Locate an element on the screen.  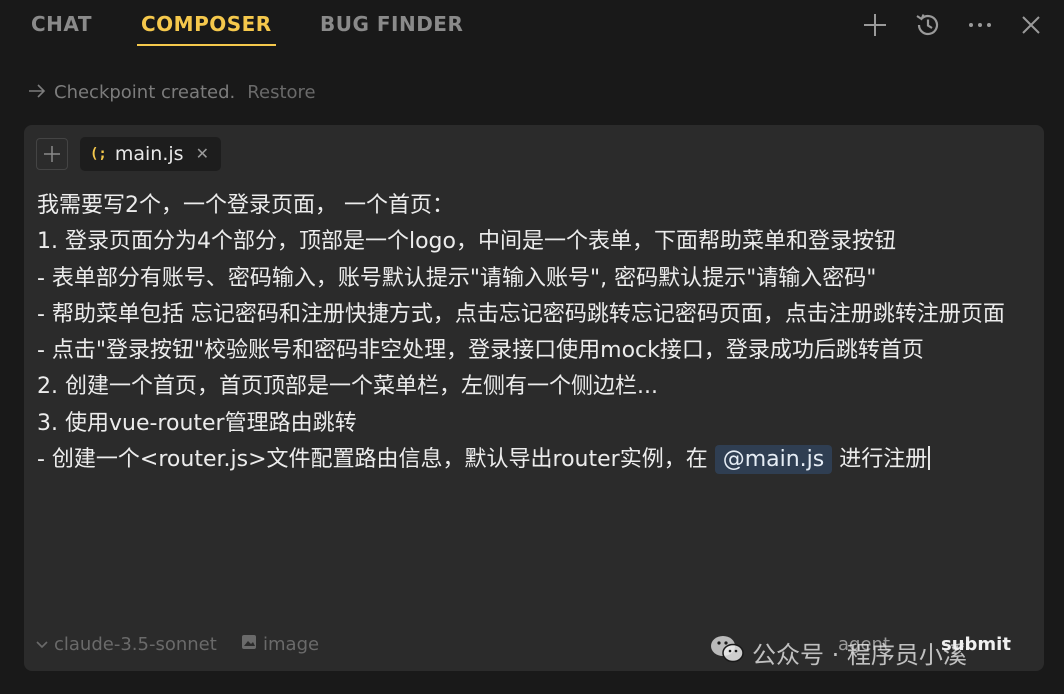
image-icon is located at coordinates (249, 644).